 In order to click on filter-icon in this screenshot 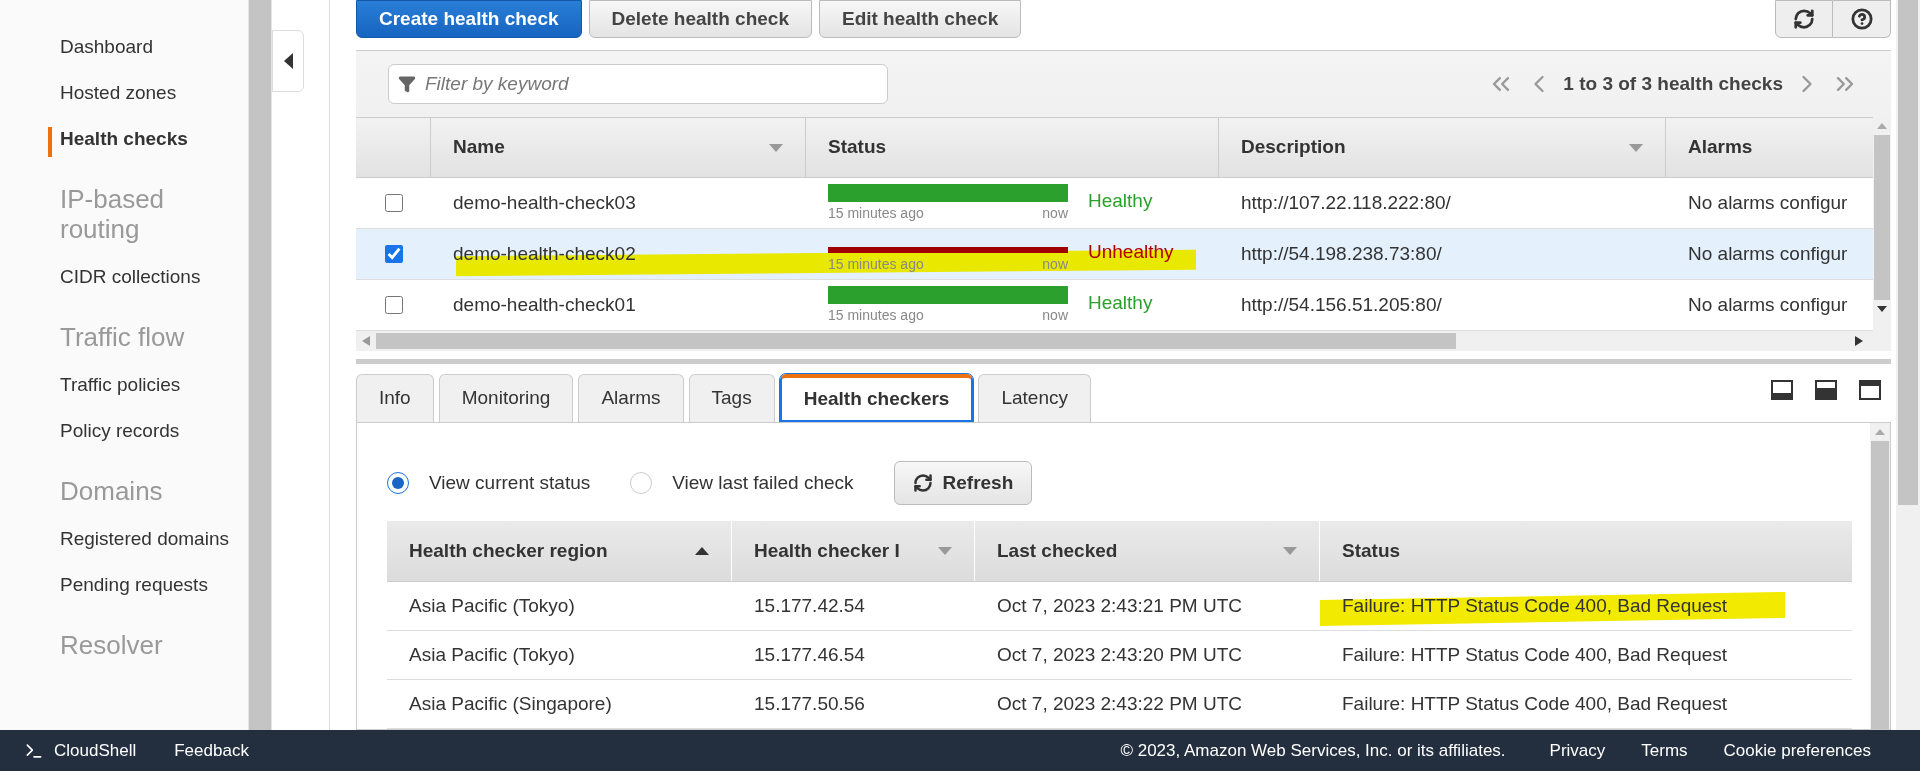, I will do `click(407, 84)`.